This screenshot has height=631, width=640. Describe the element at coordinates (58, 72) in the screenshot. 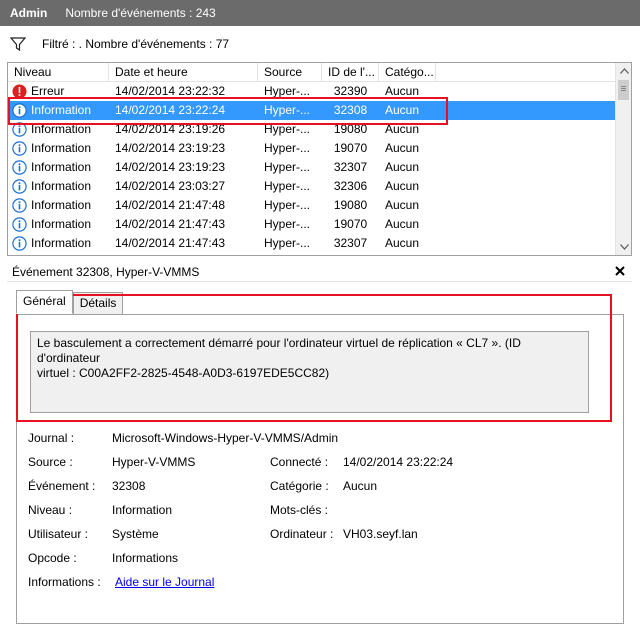

I see `column-header-niveau: Niveau` at that location.